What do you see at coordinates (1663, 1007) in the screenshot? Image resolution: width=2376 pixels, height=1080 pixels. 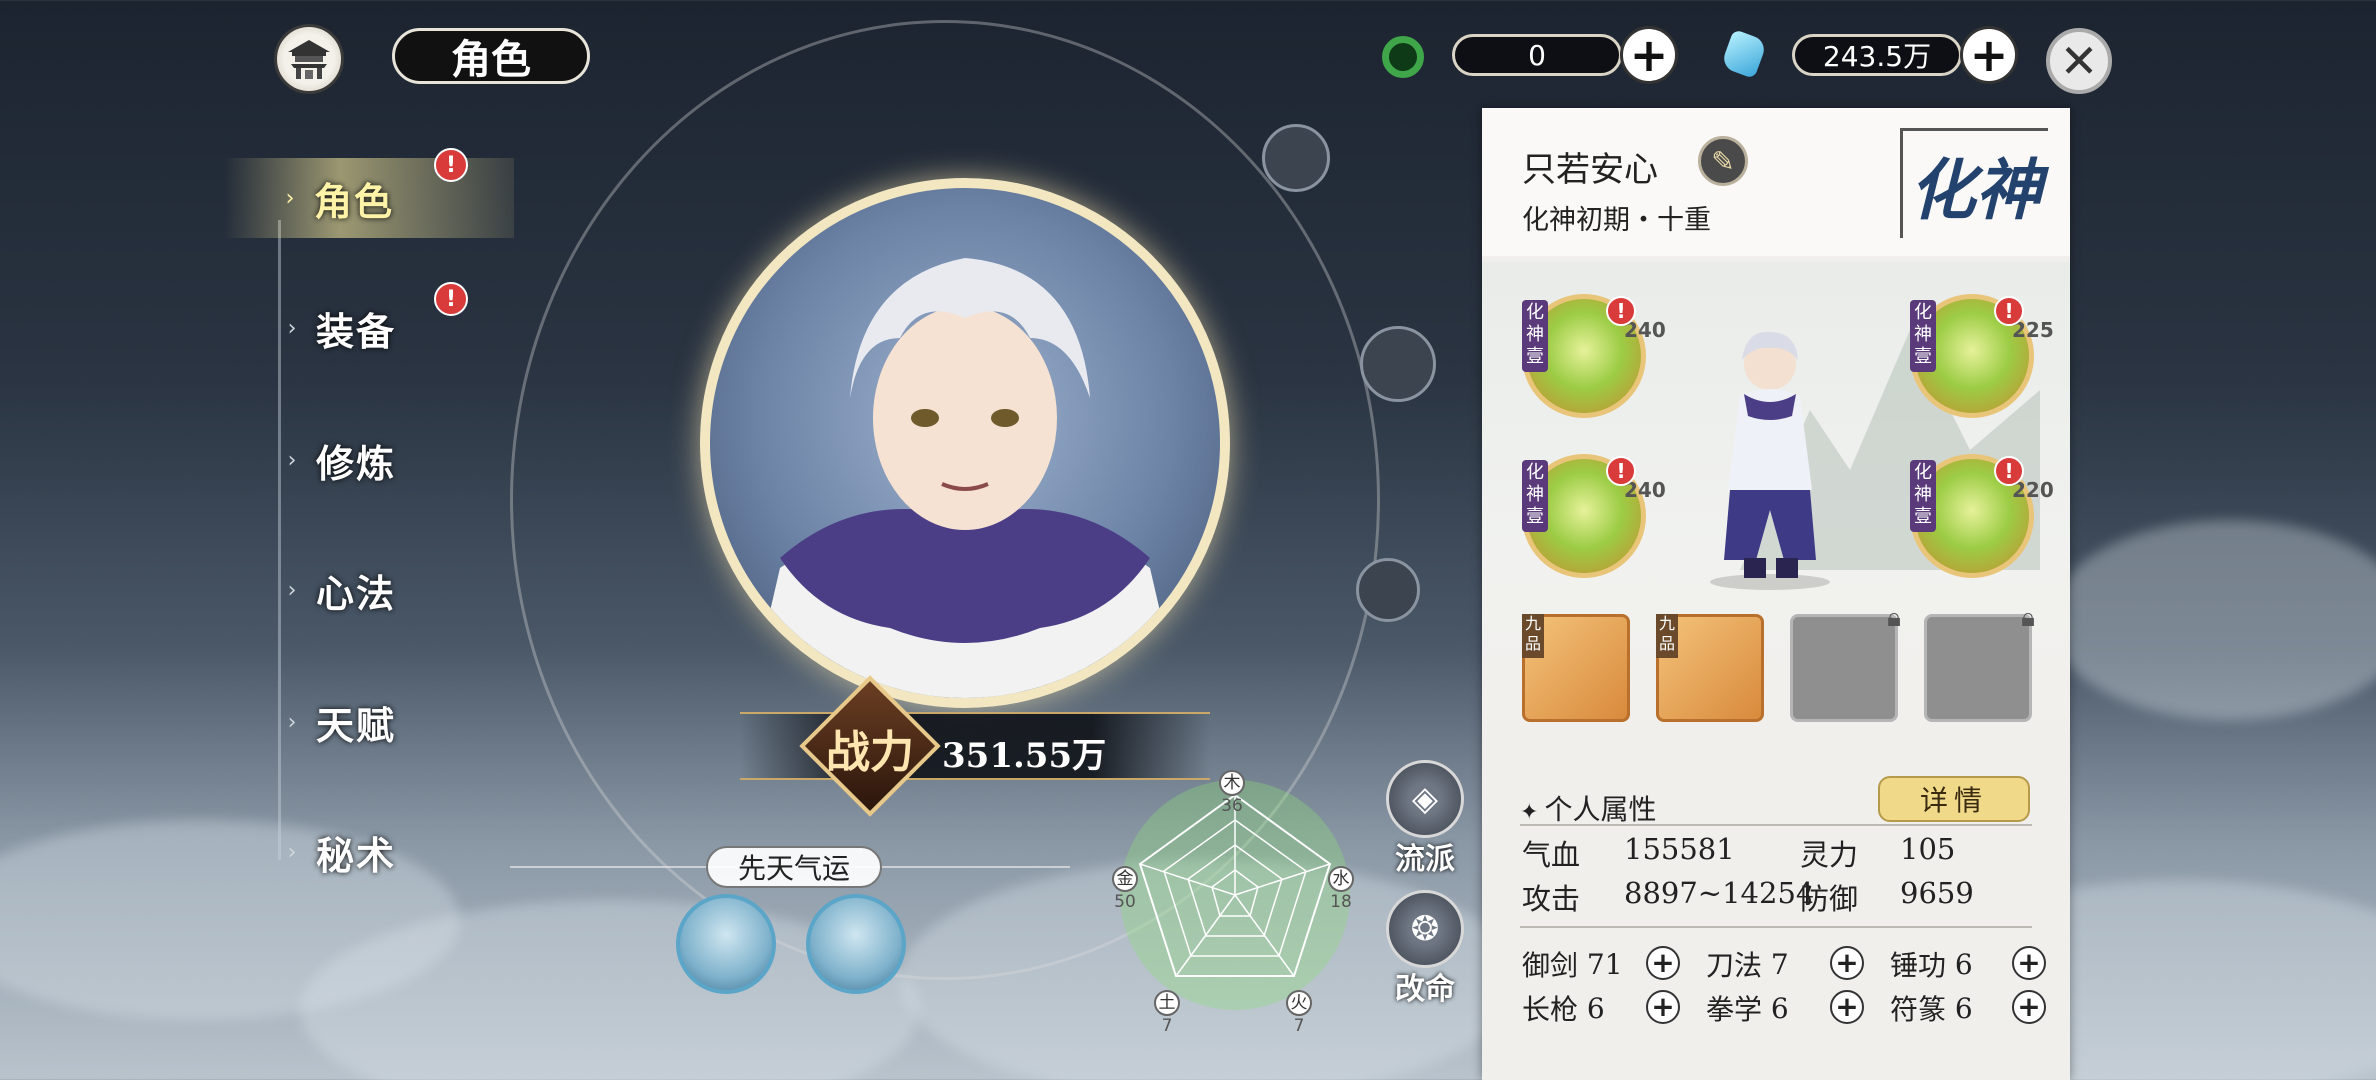 I see `add-skill-spear-button: +` at bounding box center [1663, 1007].